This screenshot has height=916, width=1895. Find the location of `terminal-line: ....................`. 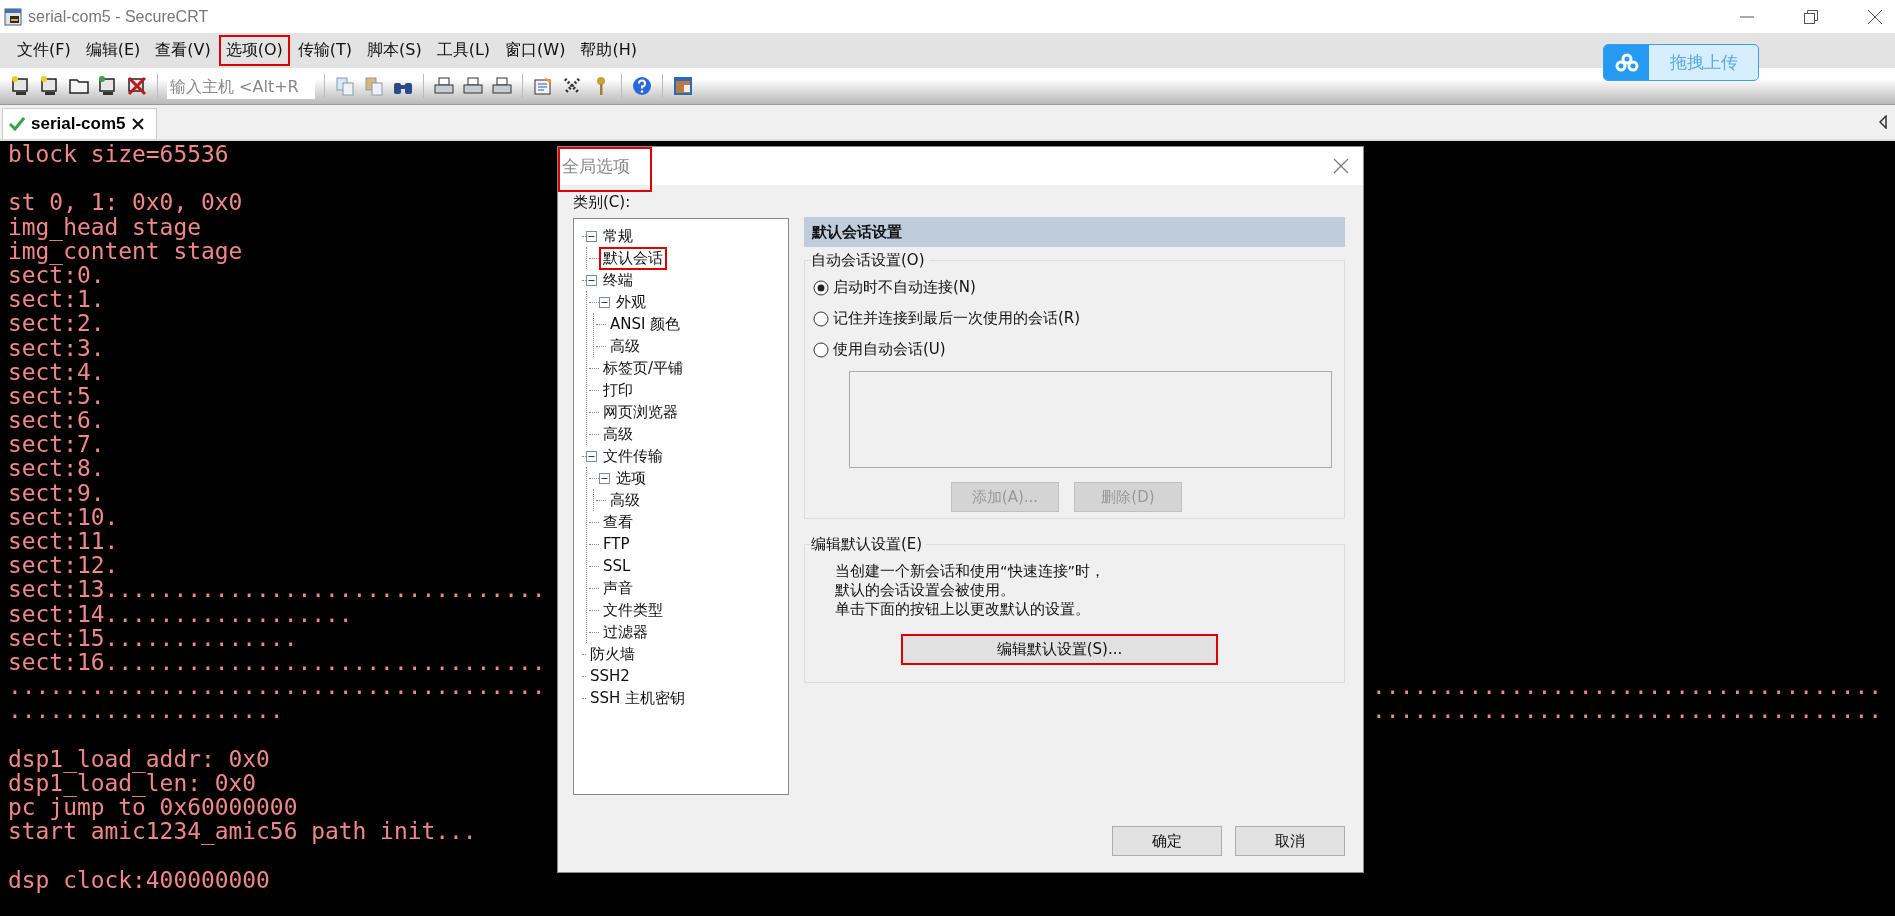

terminal-line: .................... is located at coordinates (146, 710).